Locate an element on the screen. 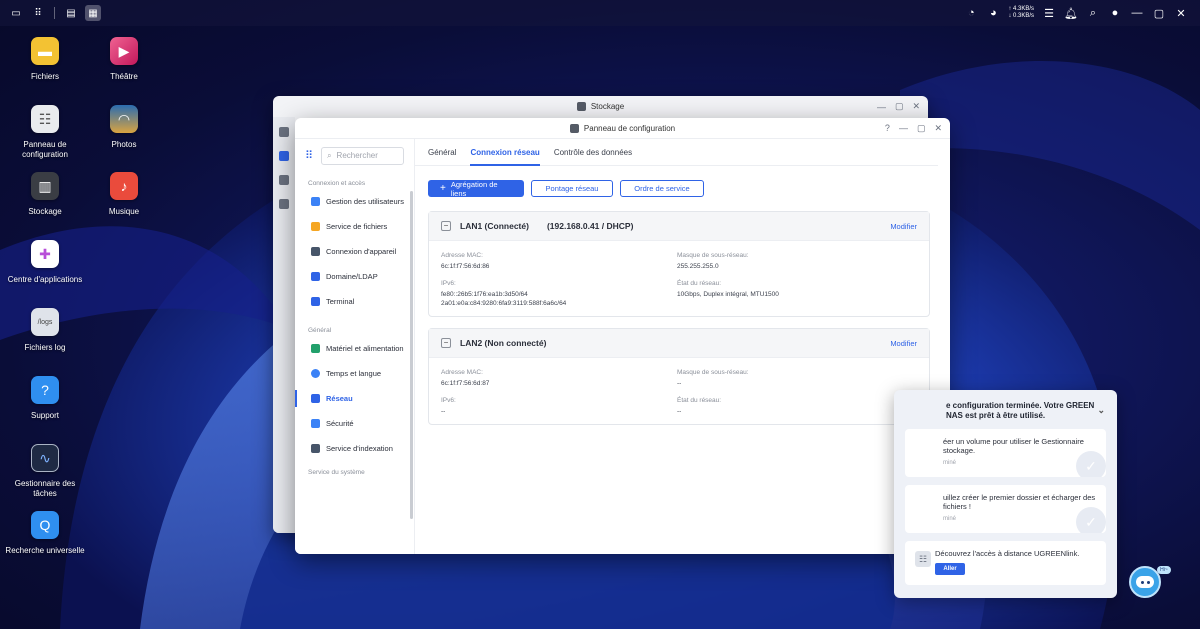 This screenshot has height=629, width=1200. logs-icon-text: /logs is located at coordinates (45, 322).